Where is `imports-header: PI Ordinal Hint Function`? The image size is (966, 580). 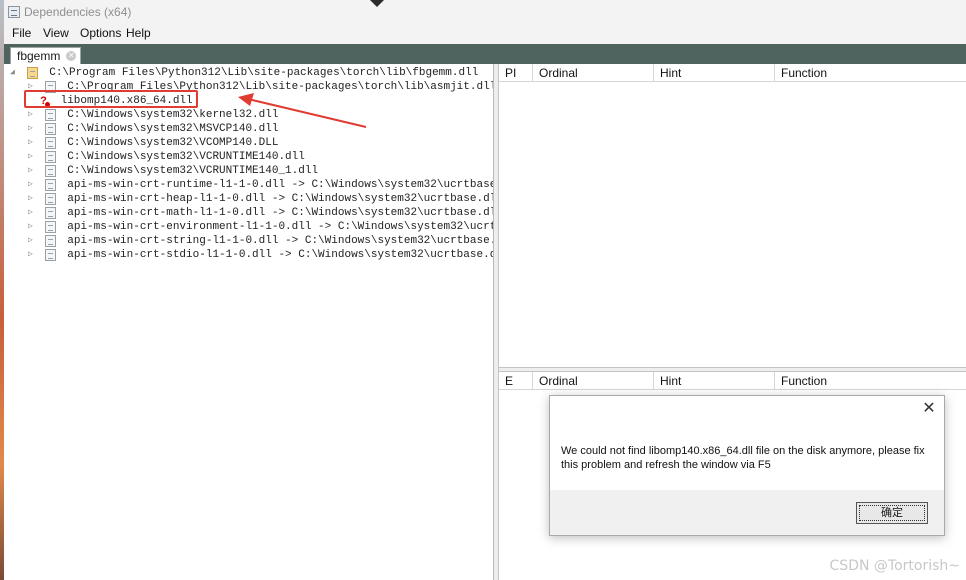
imports-header: PI Ordinal Hint Function is located at coordinates (732, 73).